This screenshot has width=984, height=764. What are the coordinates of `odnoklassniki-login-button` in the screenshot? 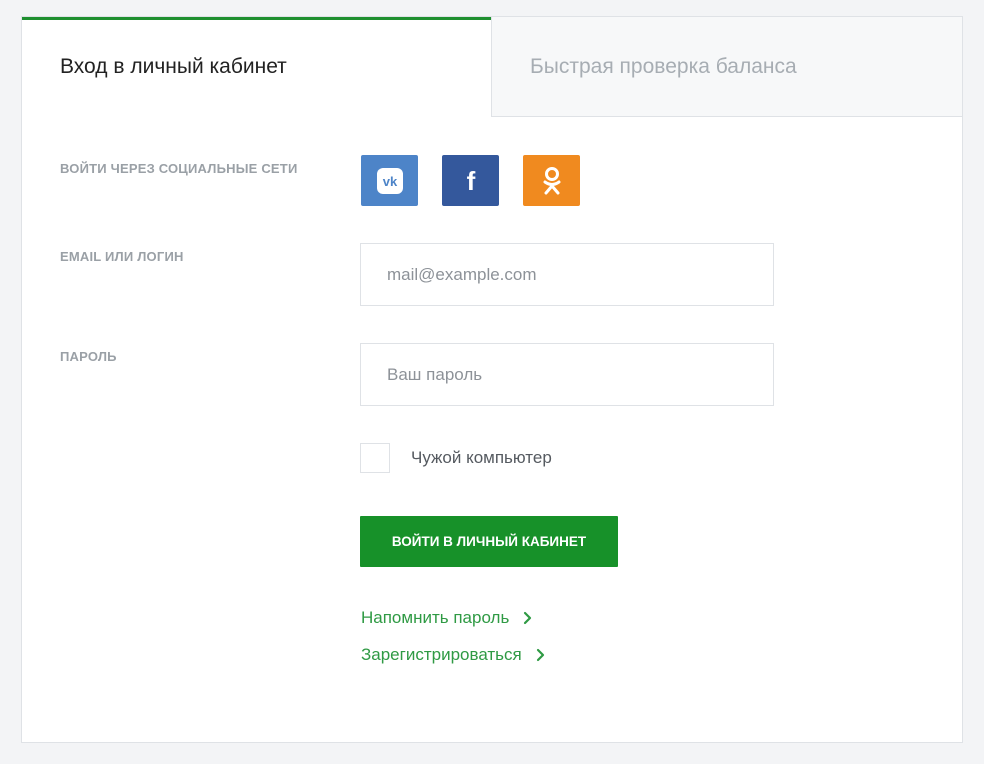 It's located at (551, 180).